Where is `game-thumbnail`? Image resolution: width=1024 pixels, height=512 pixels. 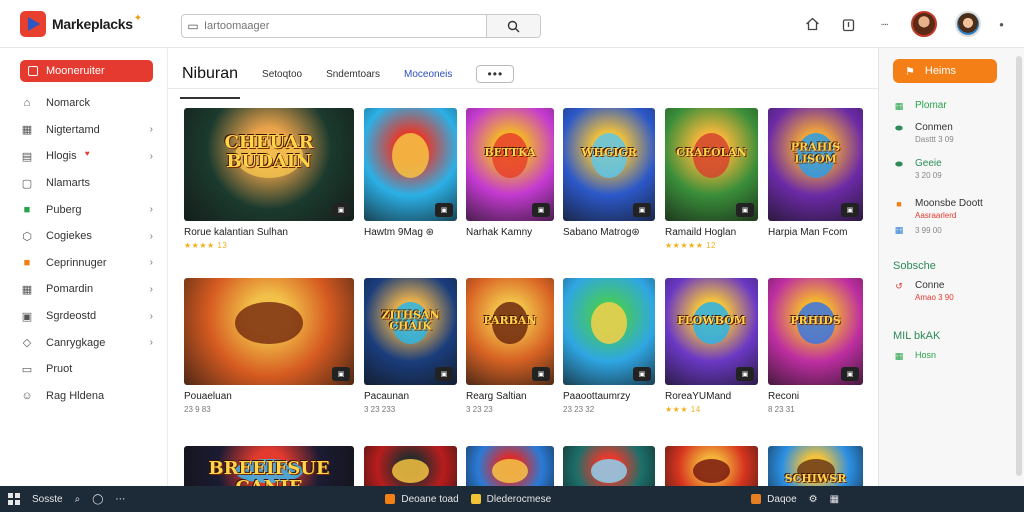
game-thumbnail is located at coordinates (410, 466).